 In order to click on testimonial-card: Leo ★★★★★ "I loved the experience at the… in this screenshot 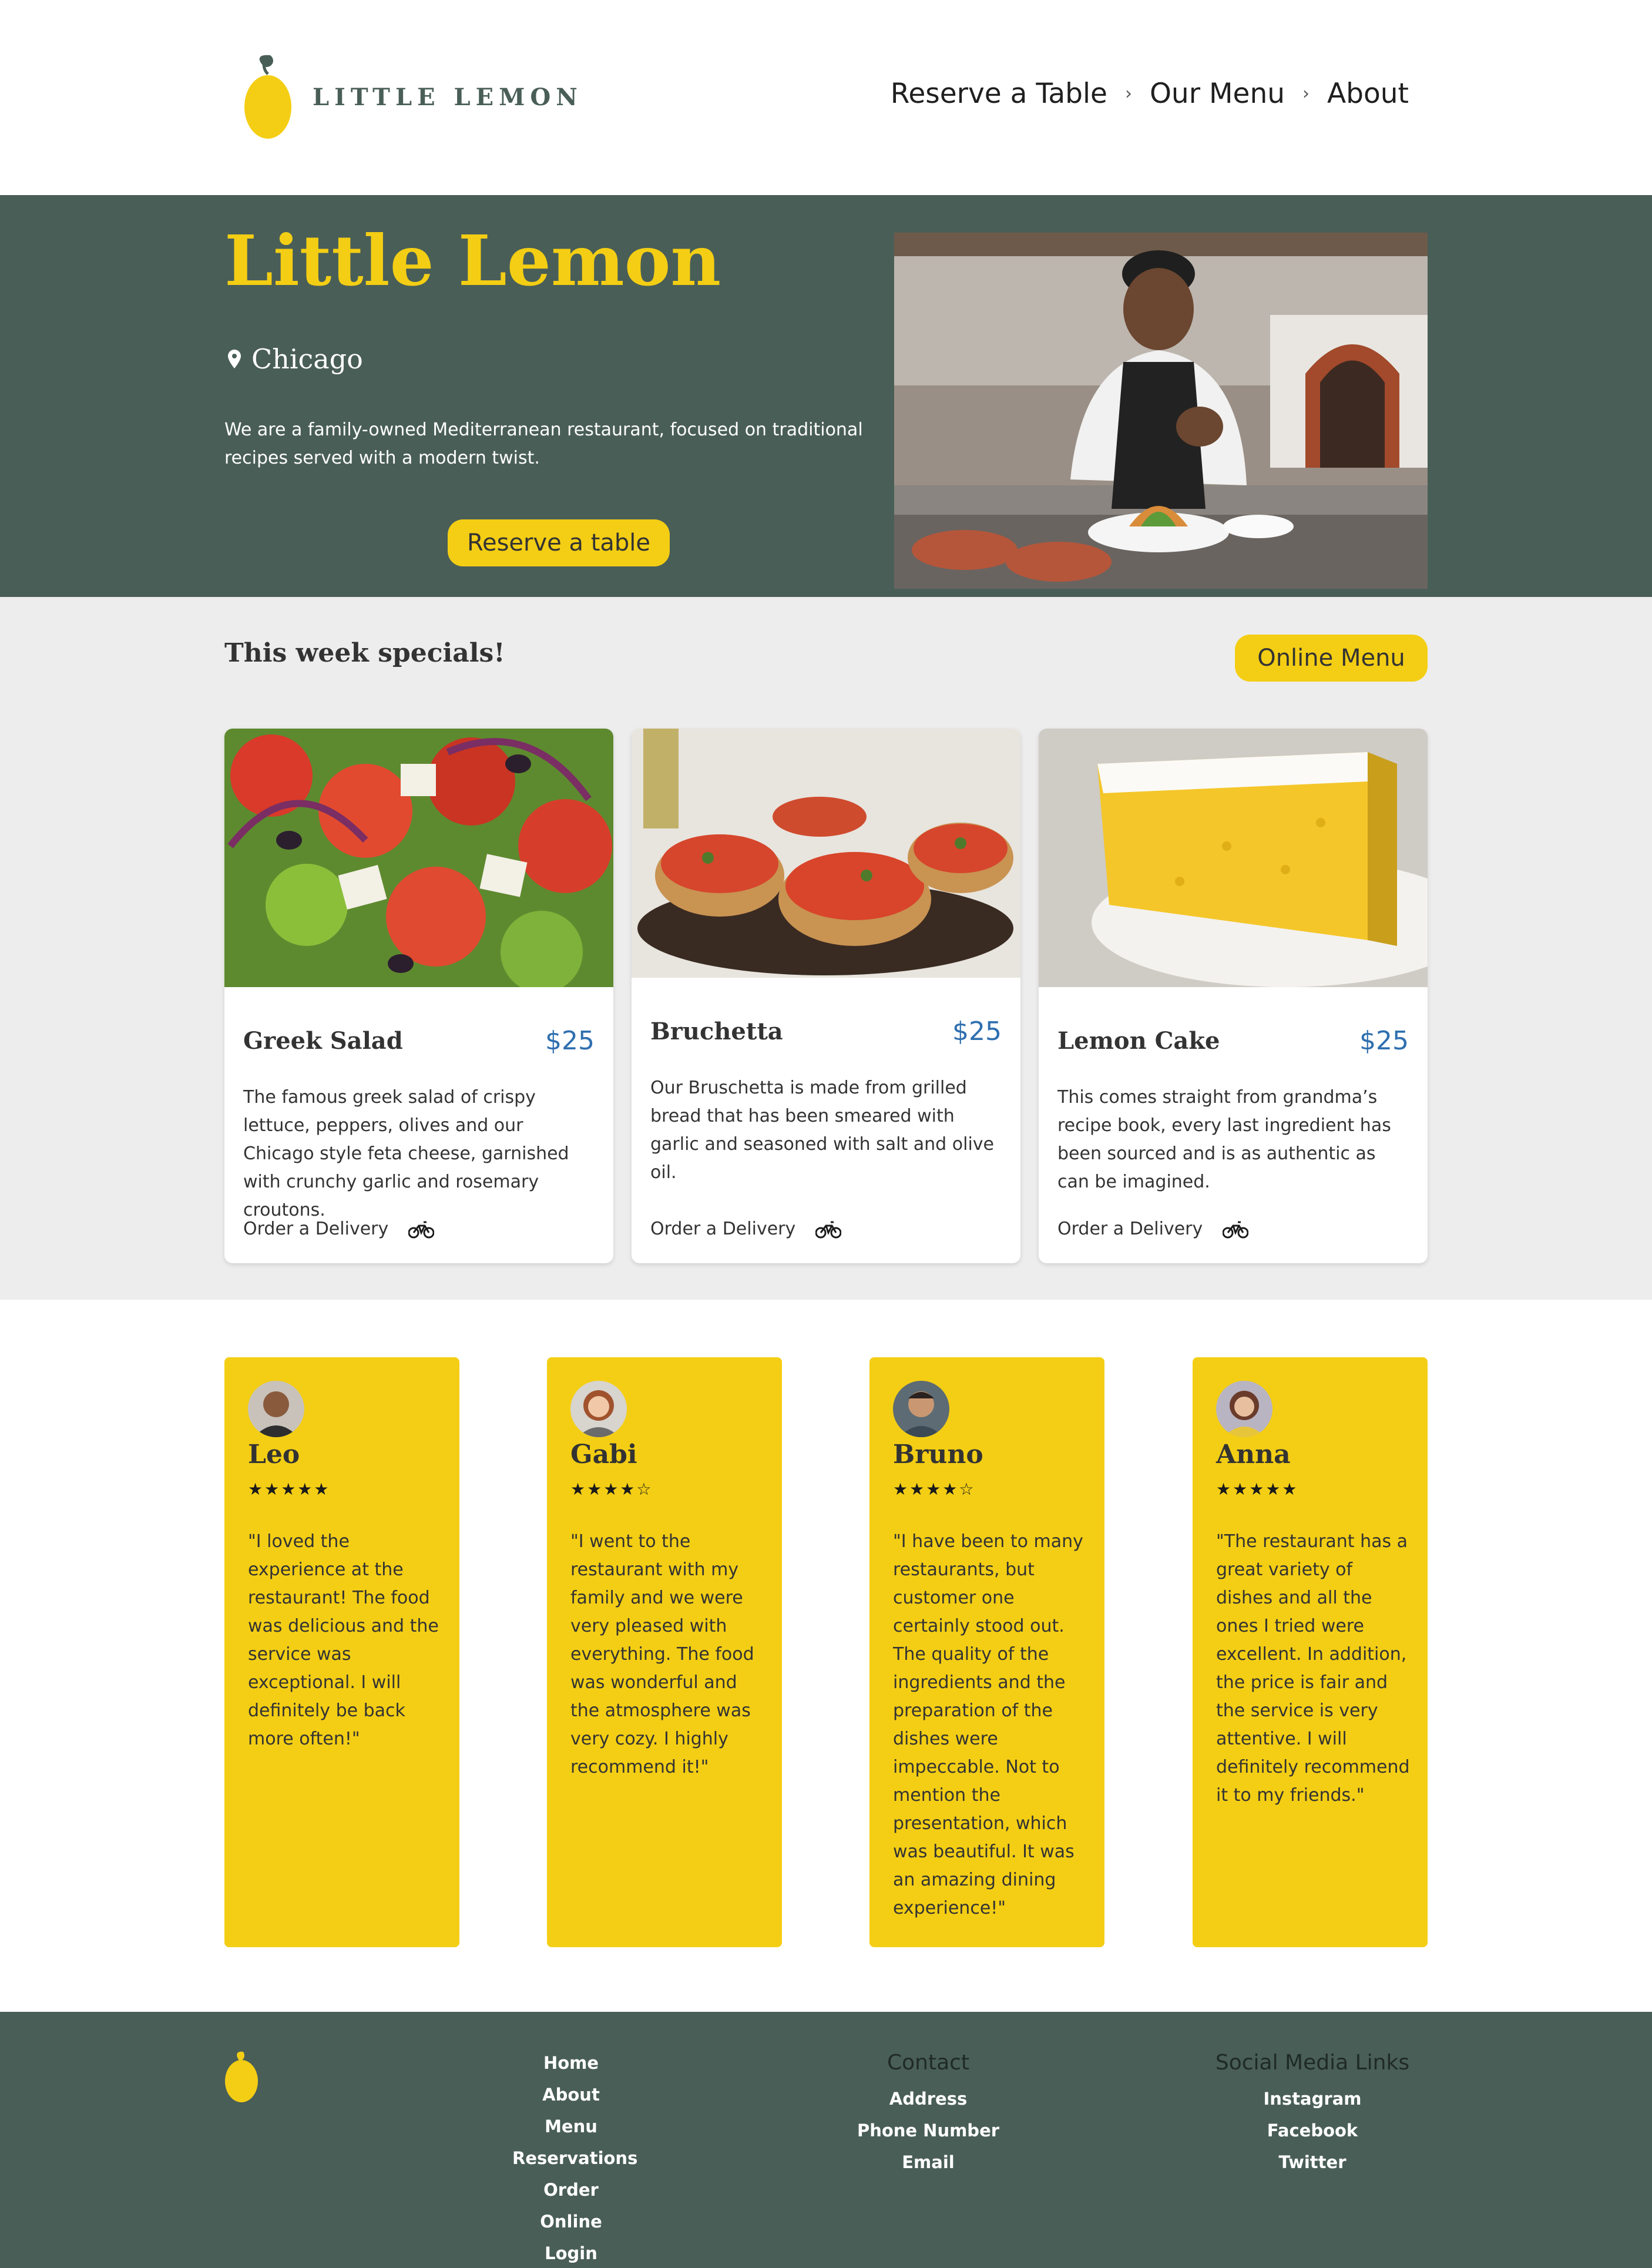, I will do `click(341, 1652)`.